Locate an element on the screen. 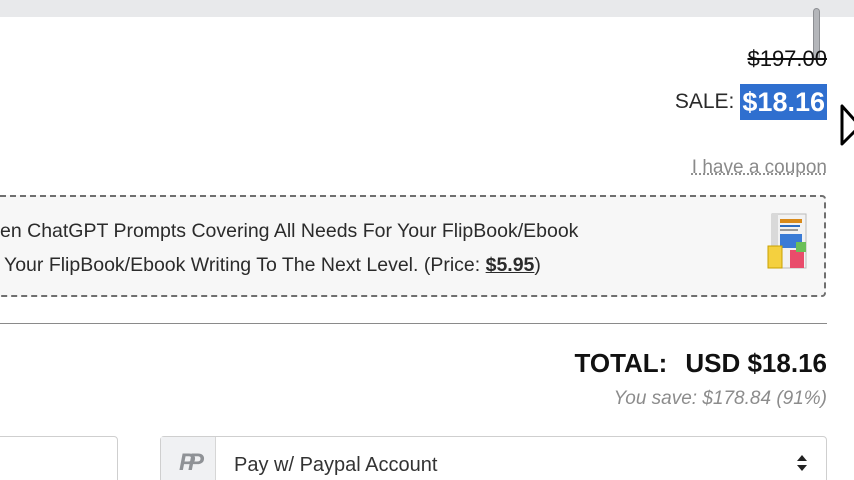 This screenshot has width=854, height=480. top-bar is located at coordinates (427, 8).